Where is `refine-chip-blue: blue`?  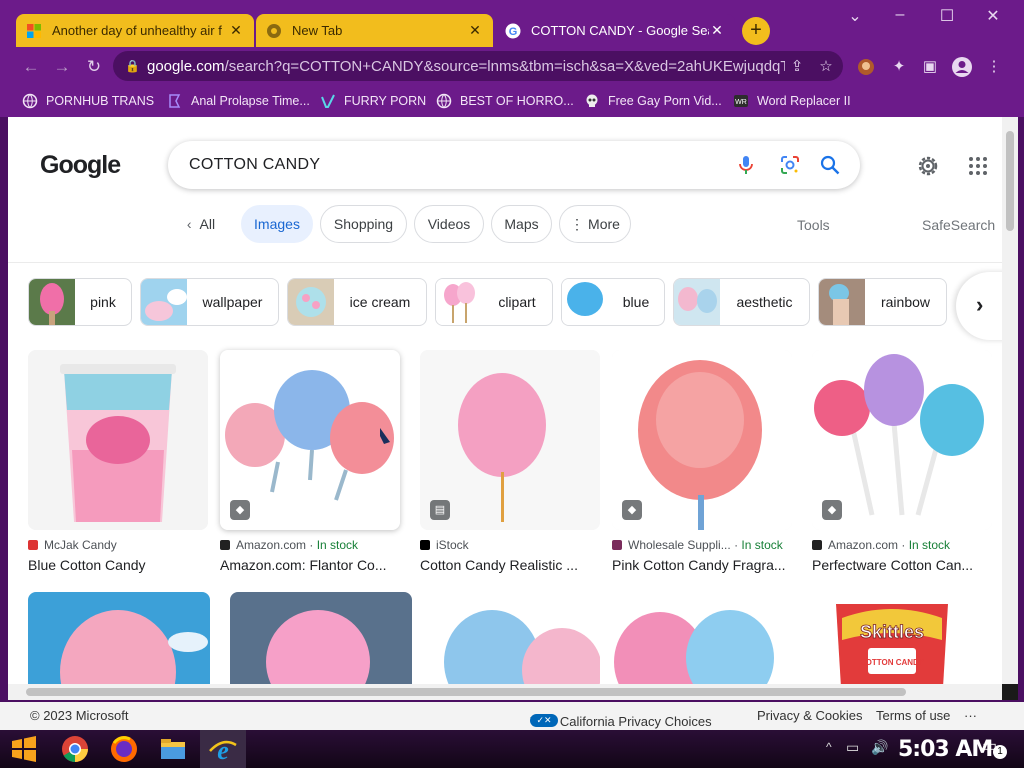 refine-chip-blue: blue is located at coordinates (613, 302).